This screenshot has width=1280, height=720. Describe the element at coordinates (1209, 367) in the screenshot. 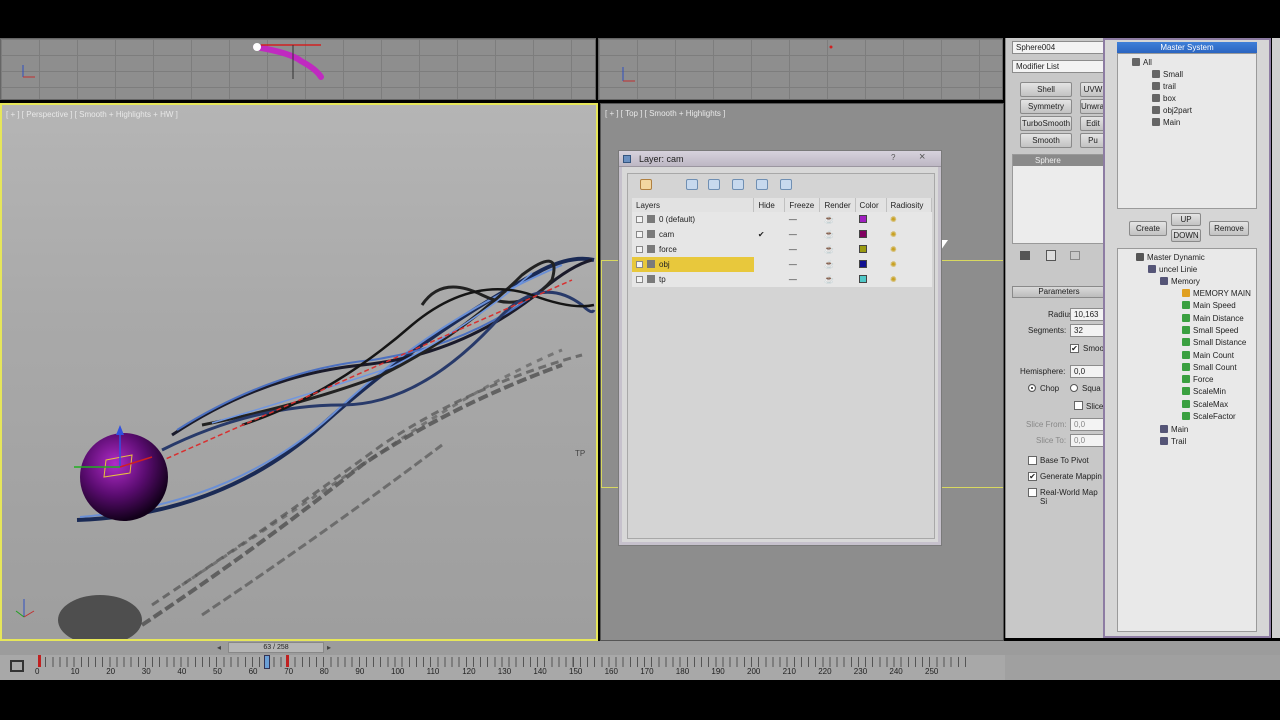

I see `tree-operator-node: Small Count` at that location.